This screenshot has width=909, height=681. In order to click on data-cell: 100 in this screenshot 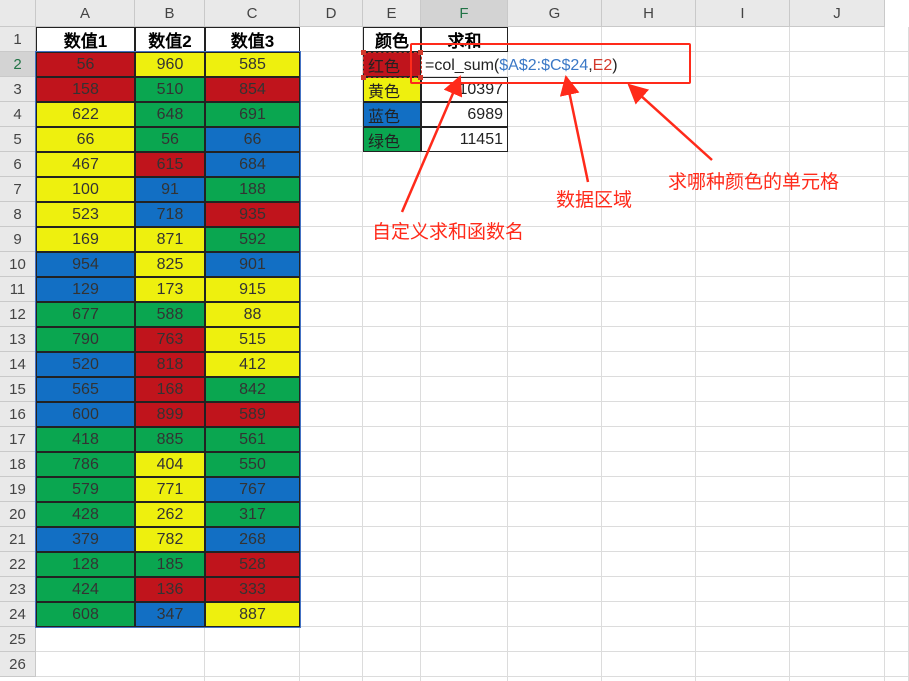, I will do `click(85, 189)`.